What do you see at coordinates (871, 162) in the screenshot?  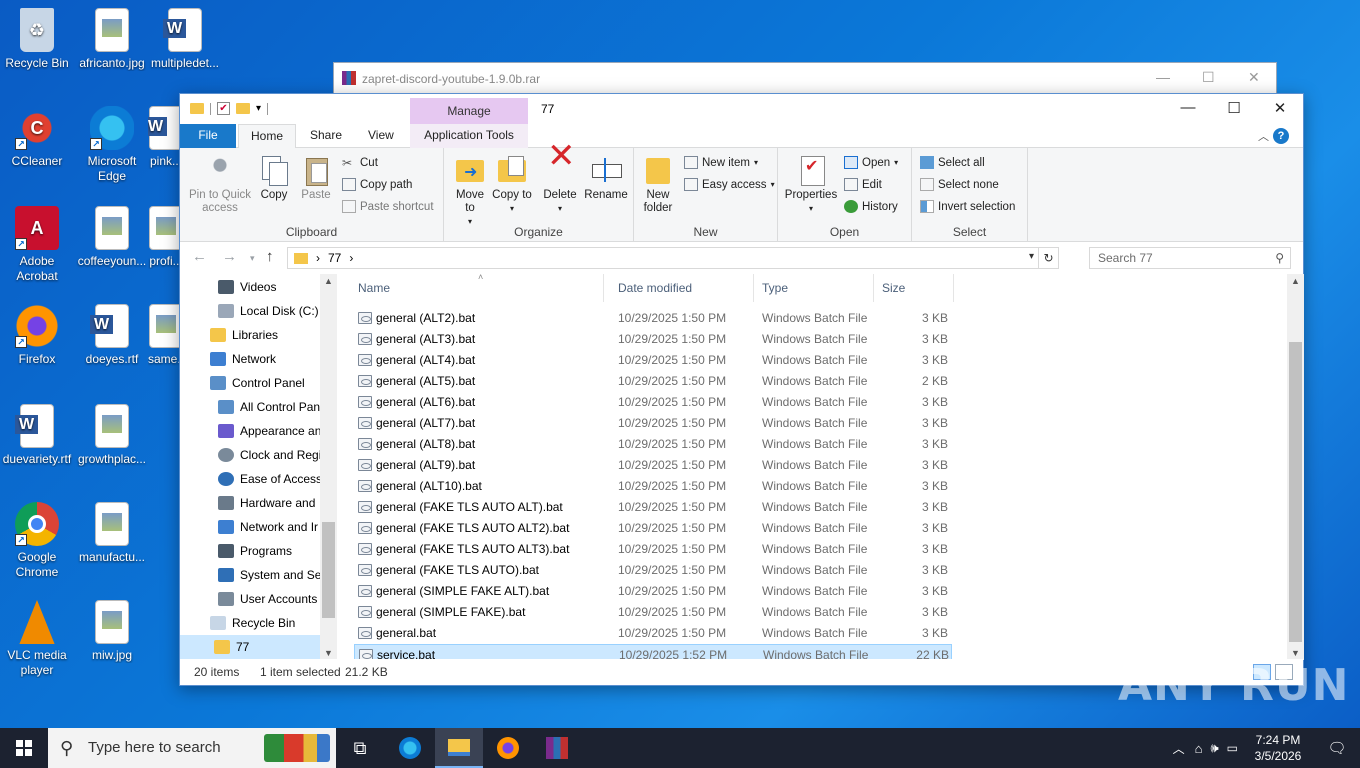 I see `open-button: Open ▾` at bounding box center [871, 162].